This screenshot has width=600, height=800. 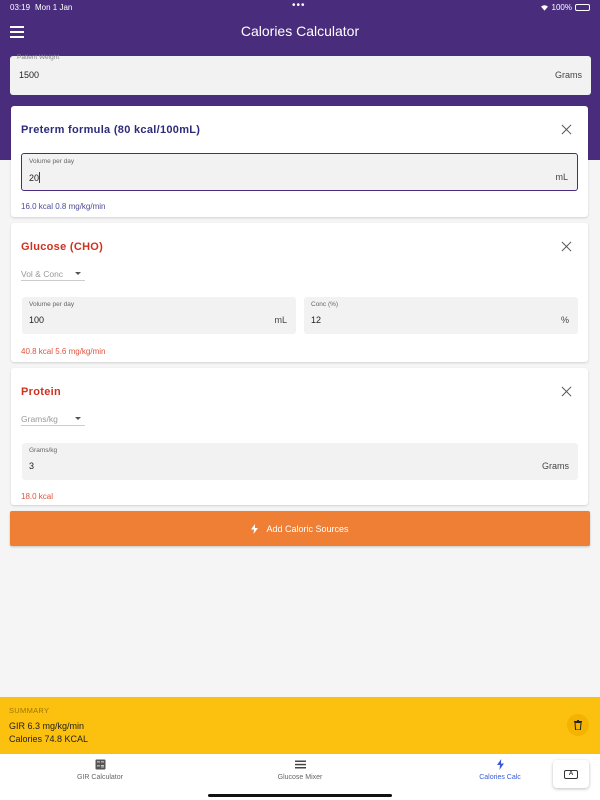 What do you see at coordinates (43, 450) in the screenshot?
I see `protein-grams-label: Grams/kg` at bounding box center [43, 450].